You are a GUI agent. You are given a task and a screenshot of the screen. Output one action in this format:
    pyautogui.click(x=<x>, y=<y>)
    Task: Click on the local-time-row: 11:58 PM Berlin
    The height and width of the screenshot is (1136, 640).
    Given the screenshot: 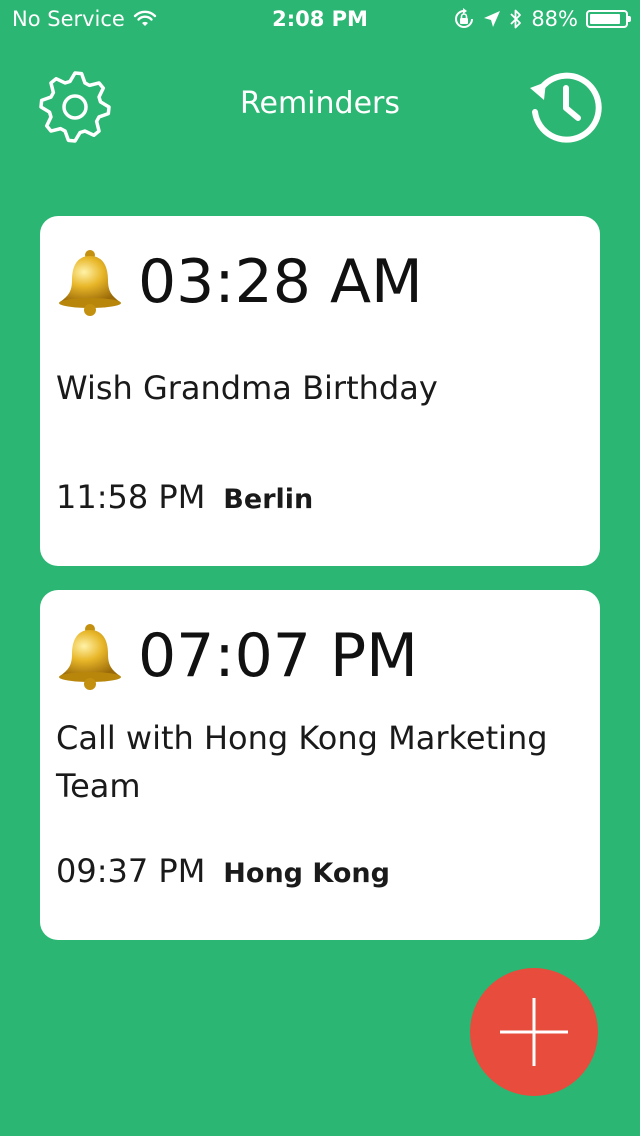 What is the action you would take?
    pyautogui.click(x=184, y=497)
    